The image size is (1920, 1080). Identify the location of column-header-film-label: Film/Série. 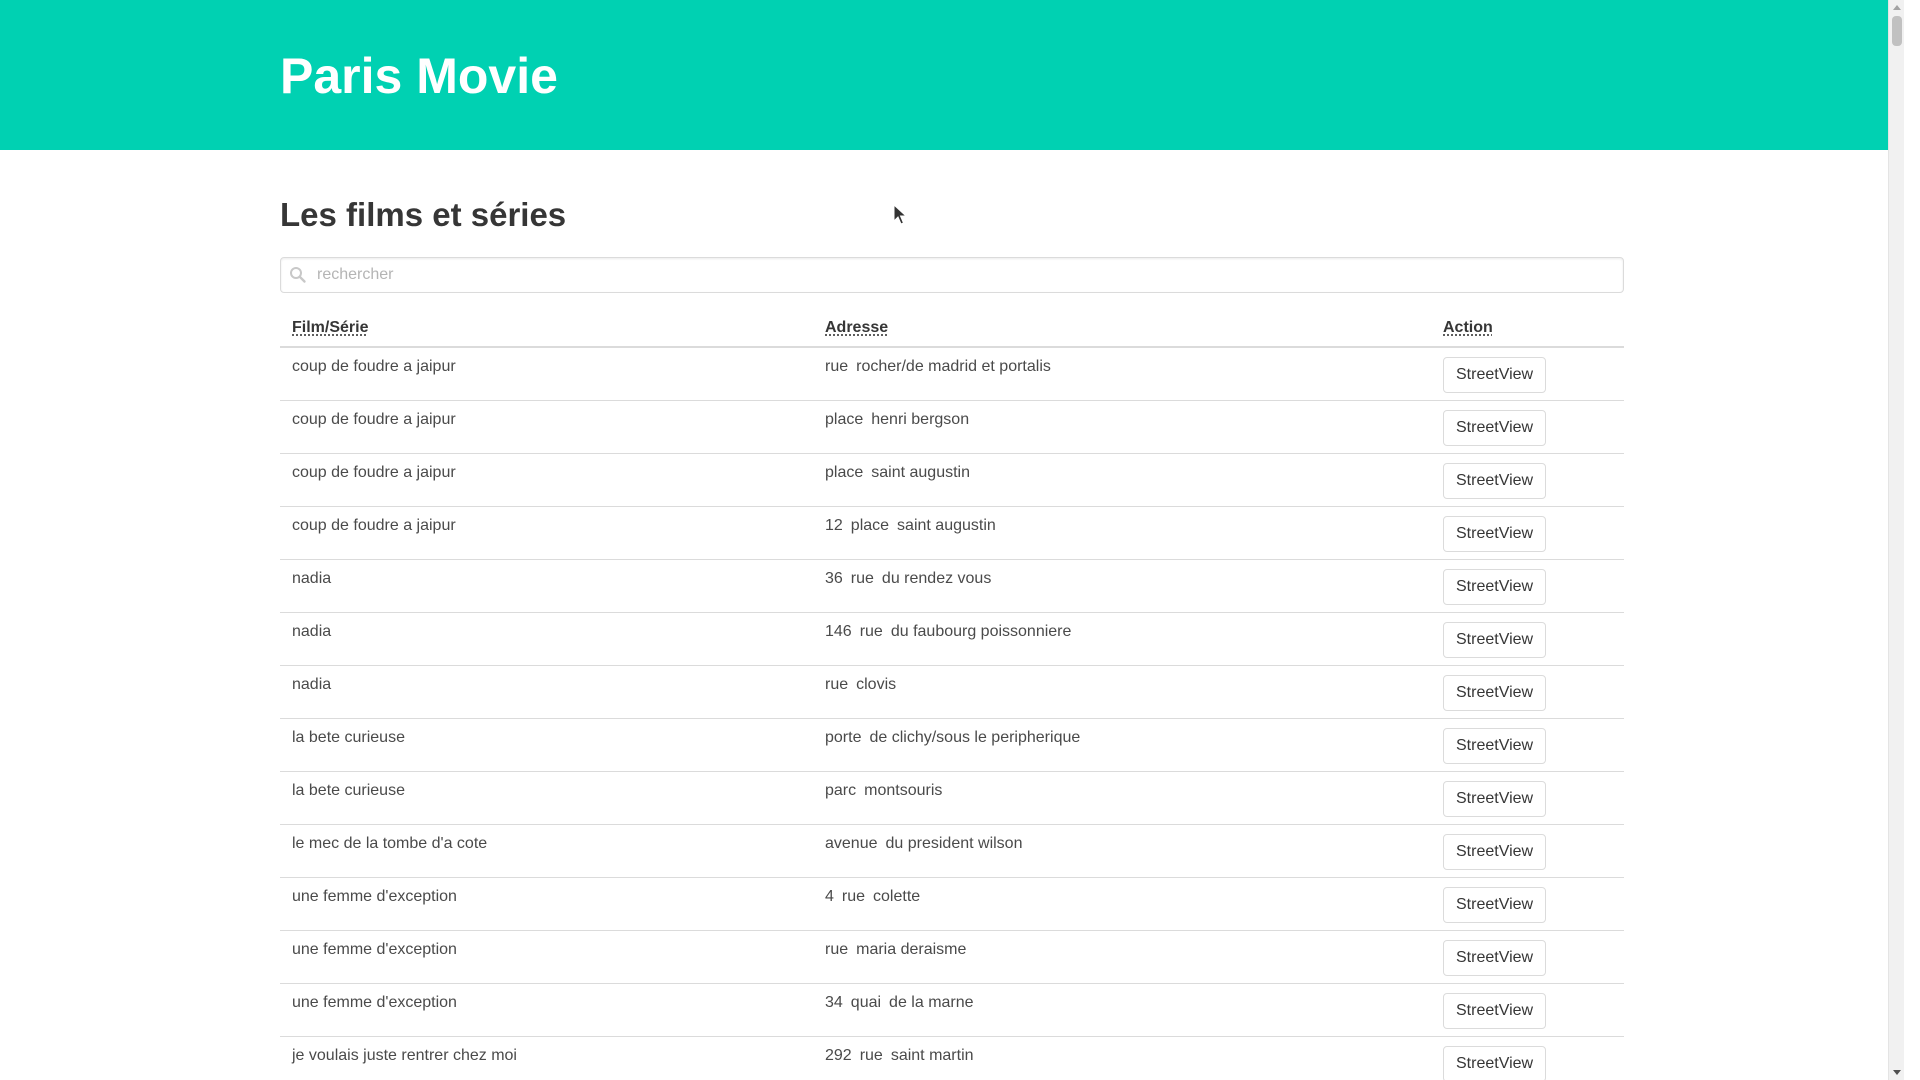
(330, 327).